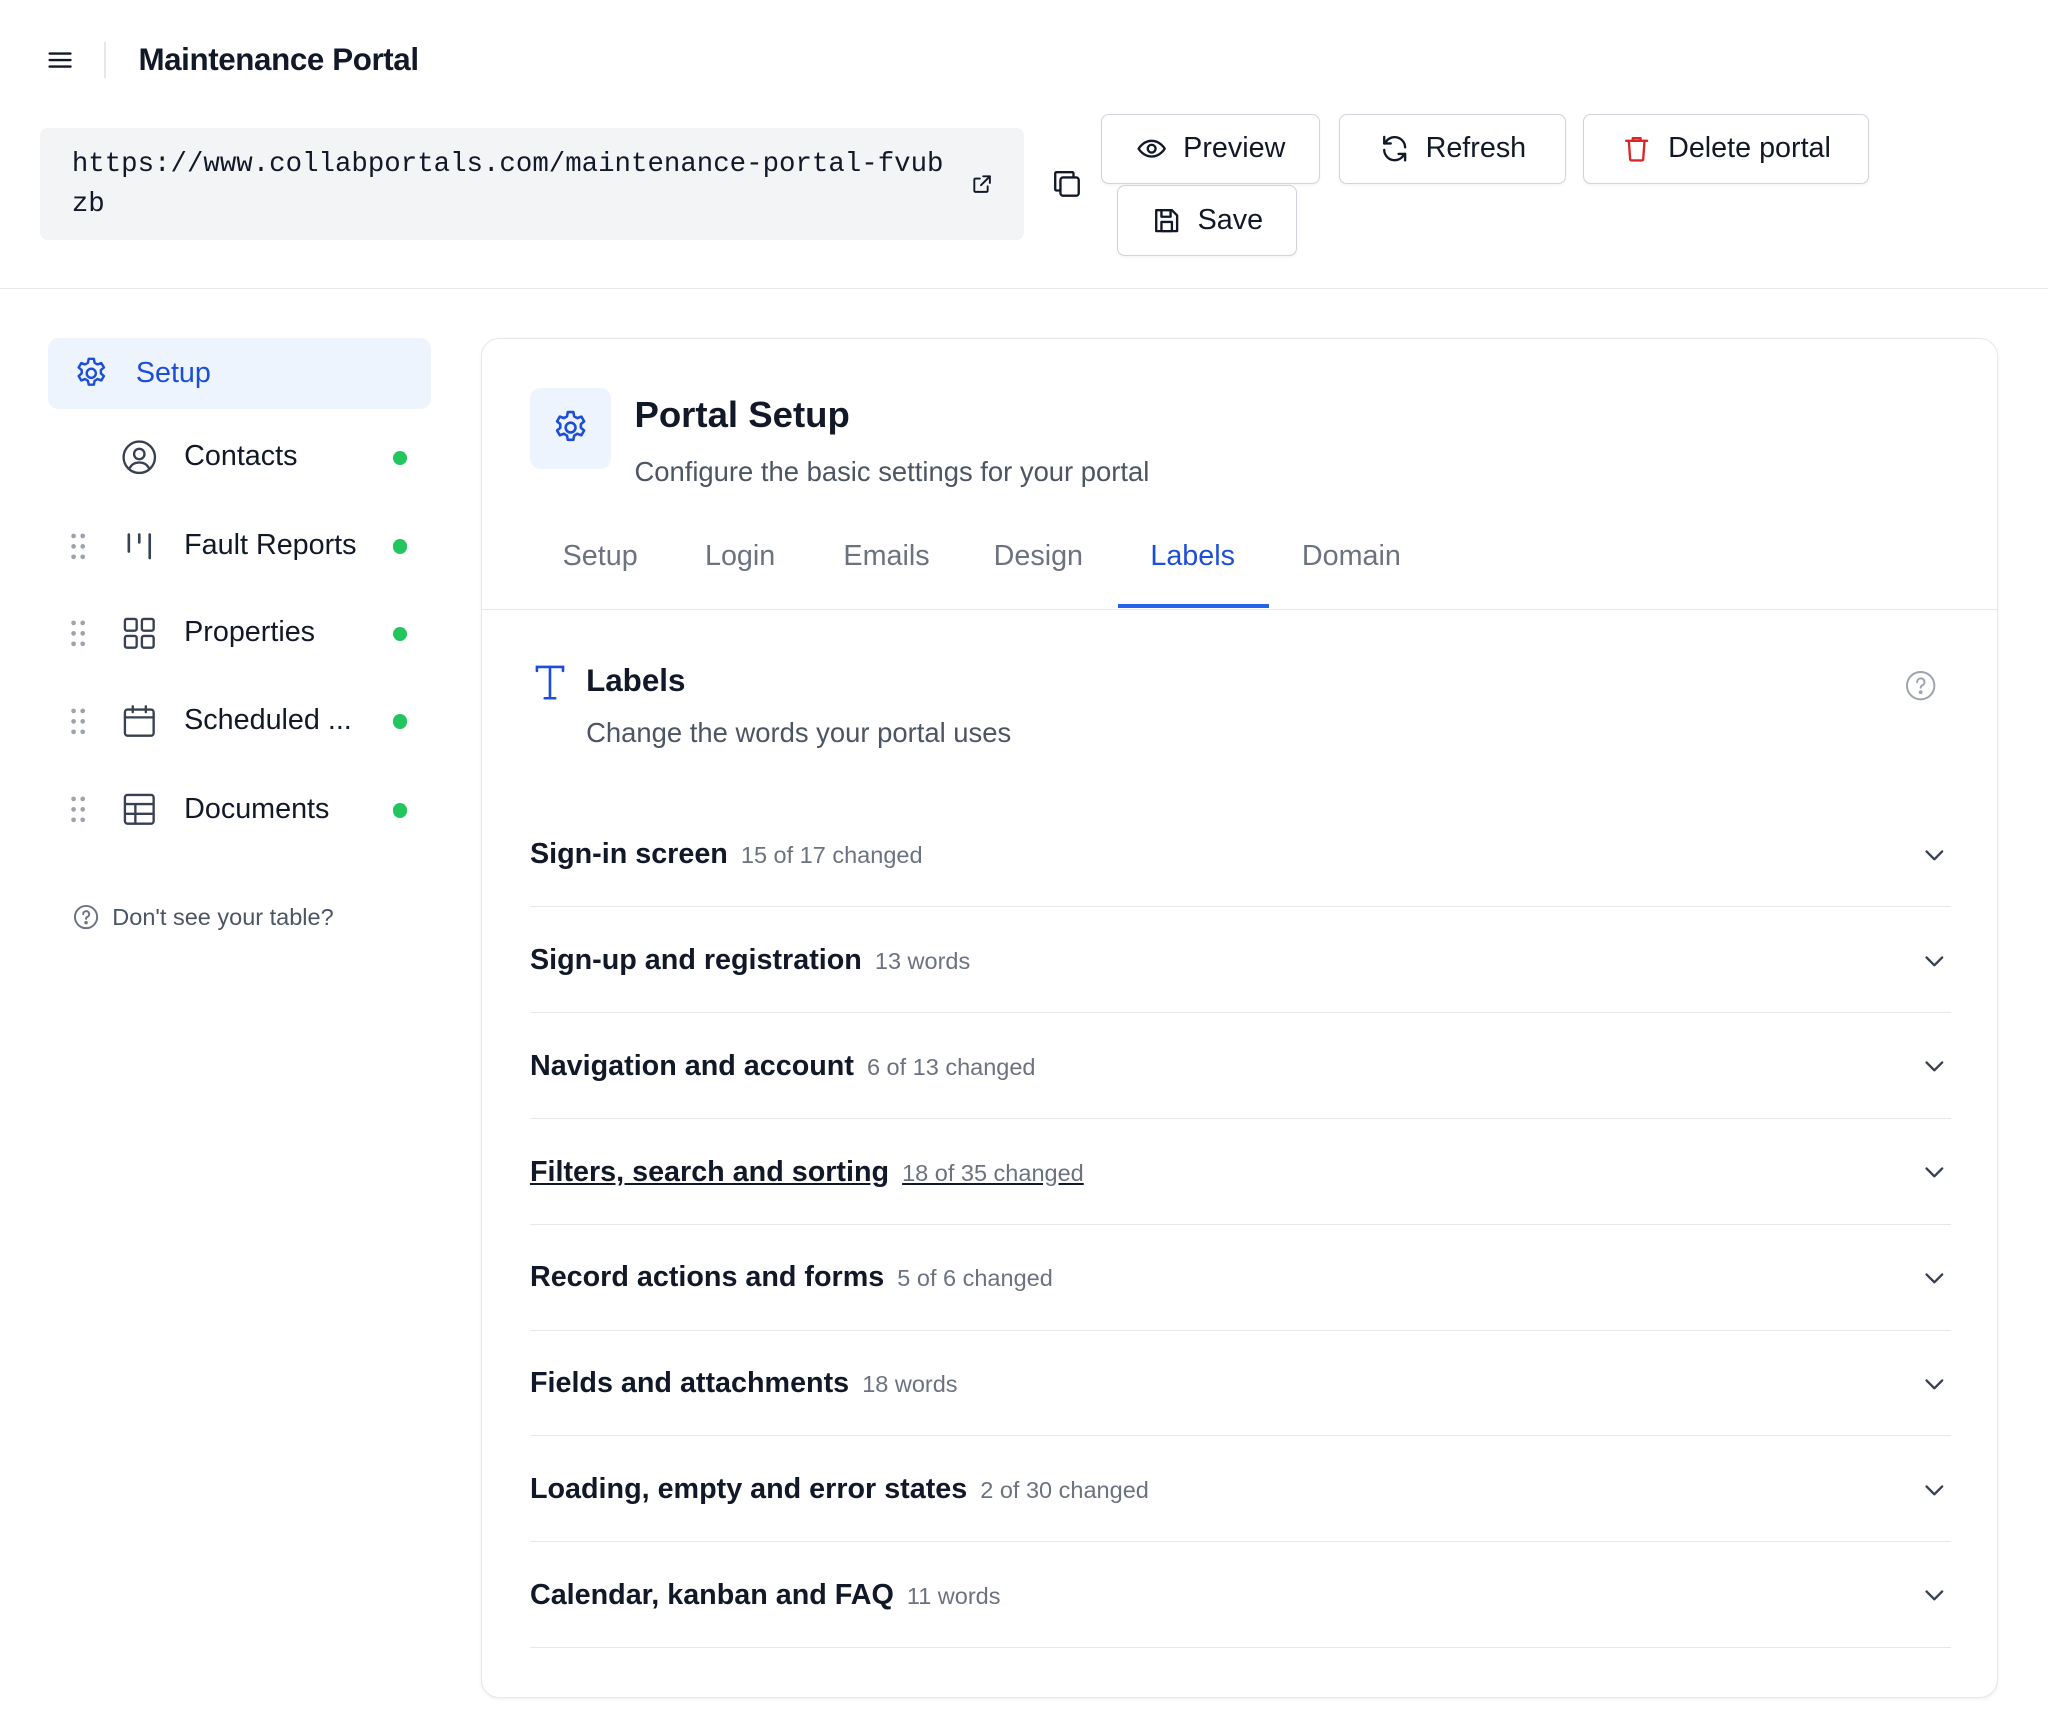 The height and width of the screenshot is (1720, 2048). What do you see at coordinates (1038, 556) in the screenshot?
I see `tab-design: Design` at bounding box center [1038, 556].